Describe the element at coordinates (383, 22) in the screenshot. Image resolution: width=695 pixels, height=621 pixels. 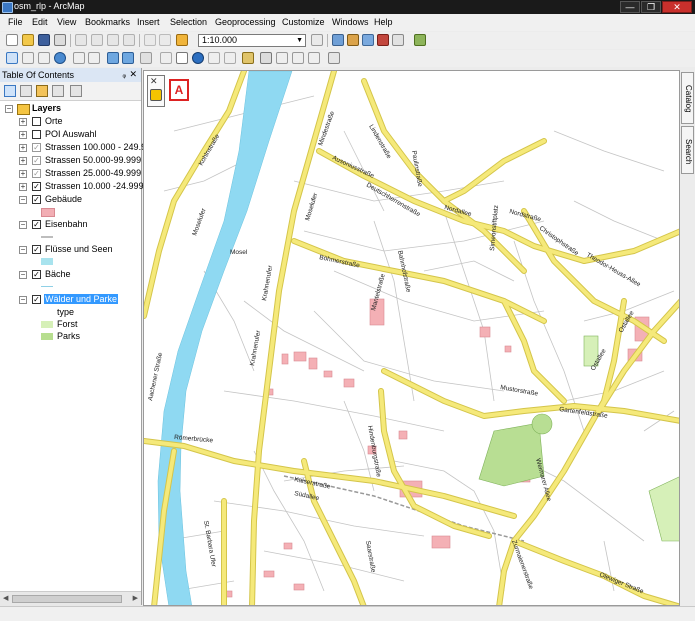
I see `menu-help: Help` at that location.